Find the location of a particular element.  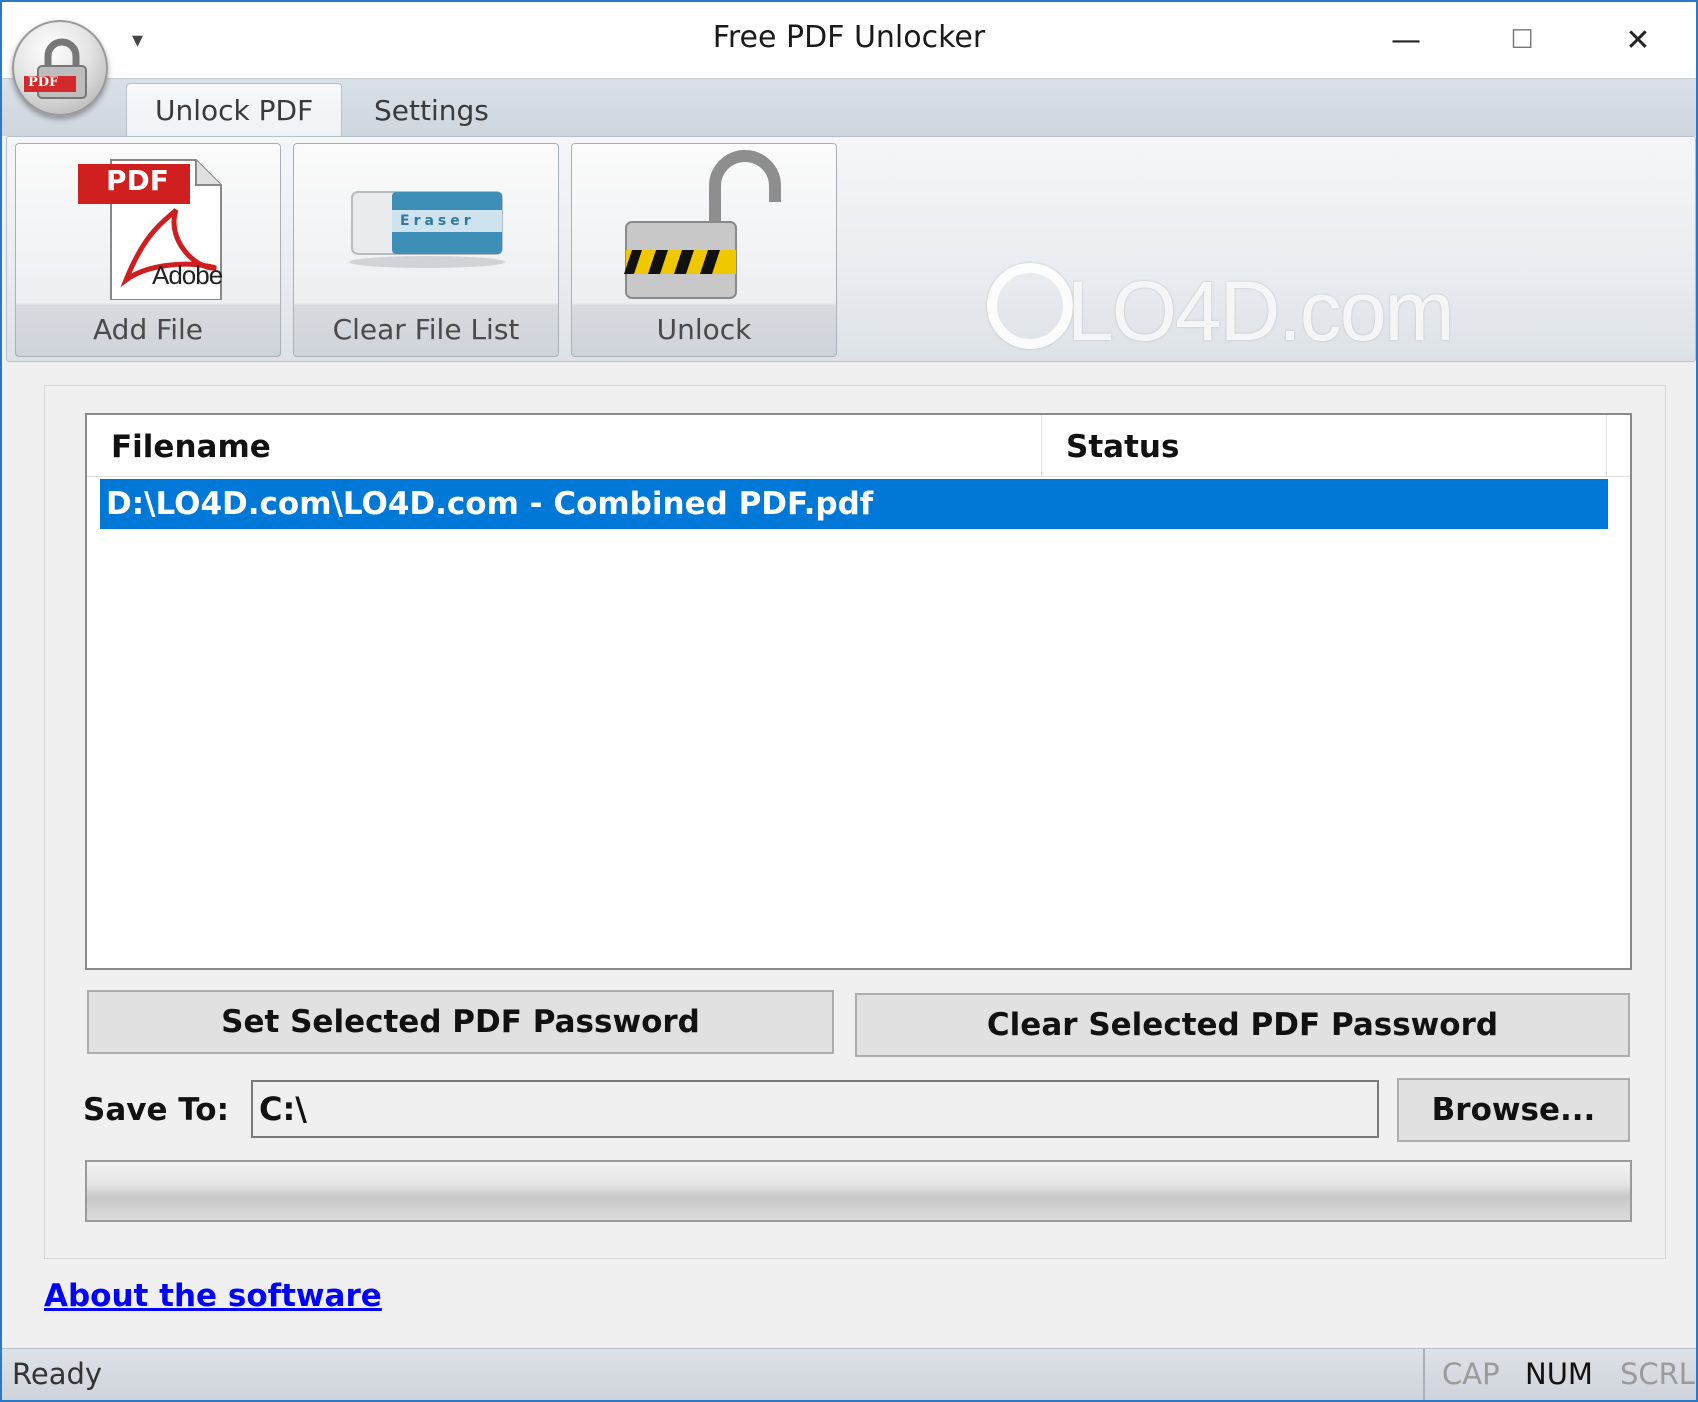

file-list-header: Filename Status is located at coordinates (858, 446).